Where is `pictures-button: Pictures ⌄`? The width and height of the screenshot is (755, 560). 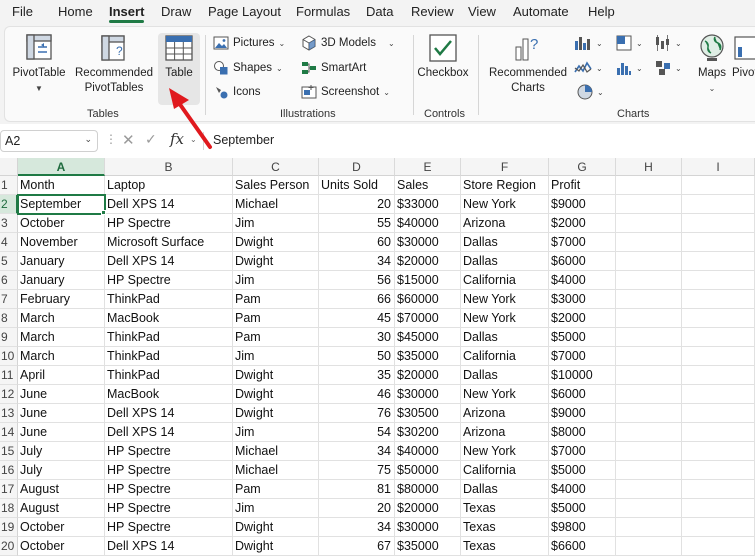
pictures-button: Pictures ⌄ is located at coordinates (249, 43).